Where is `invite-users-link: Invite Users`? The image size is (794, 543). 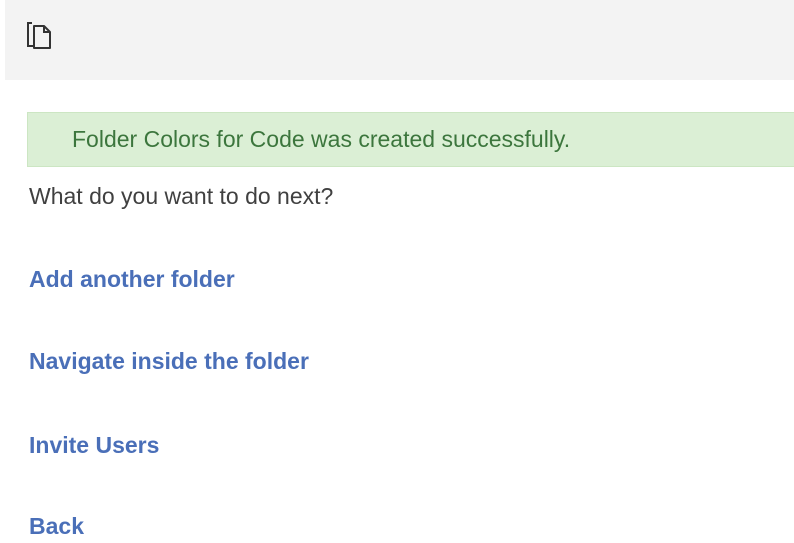 invite-users-link: Invite Users is located at coordinates (94, 445).